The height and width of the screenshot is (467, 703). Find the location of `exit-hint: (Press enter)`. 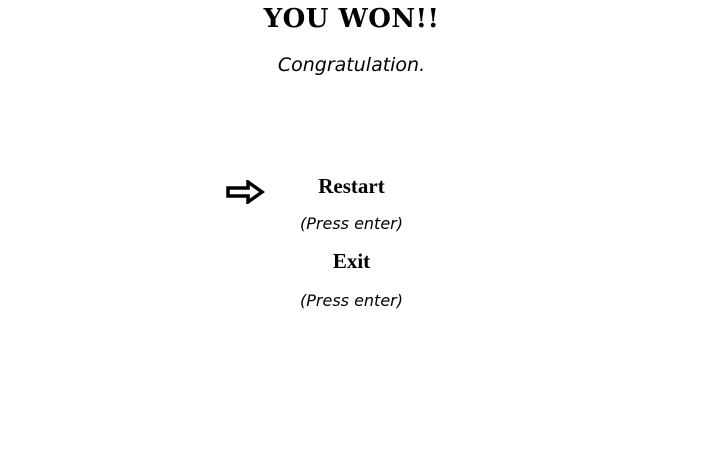

exit-hint: (Press enter) is located at coordinates (351, 300).